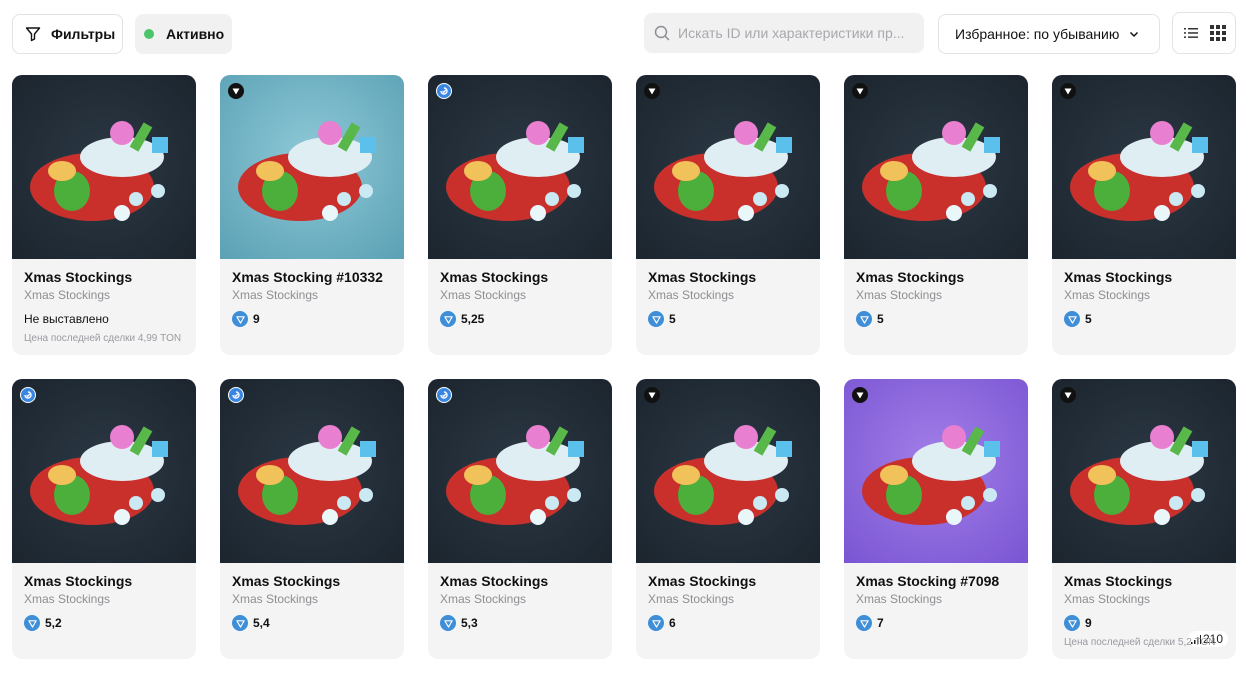  What do you see at coordinates (83, 34) in the screenshot?
I see `filters-label: Фильтры` at bounding box center [83, 34].